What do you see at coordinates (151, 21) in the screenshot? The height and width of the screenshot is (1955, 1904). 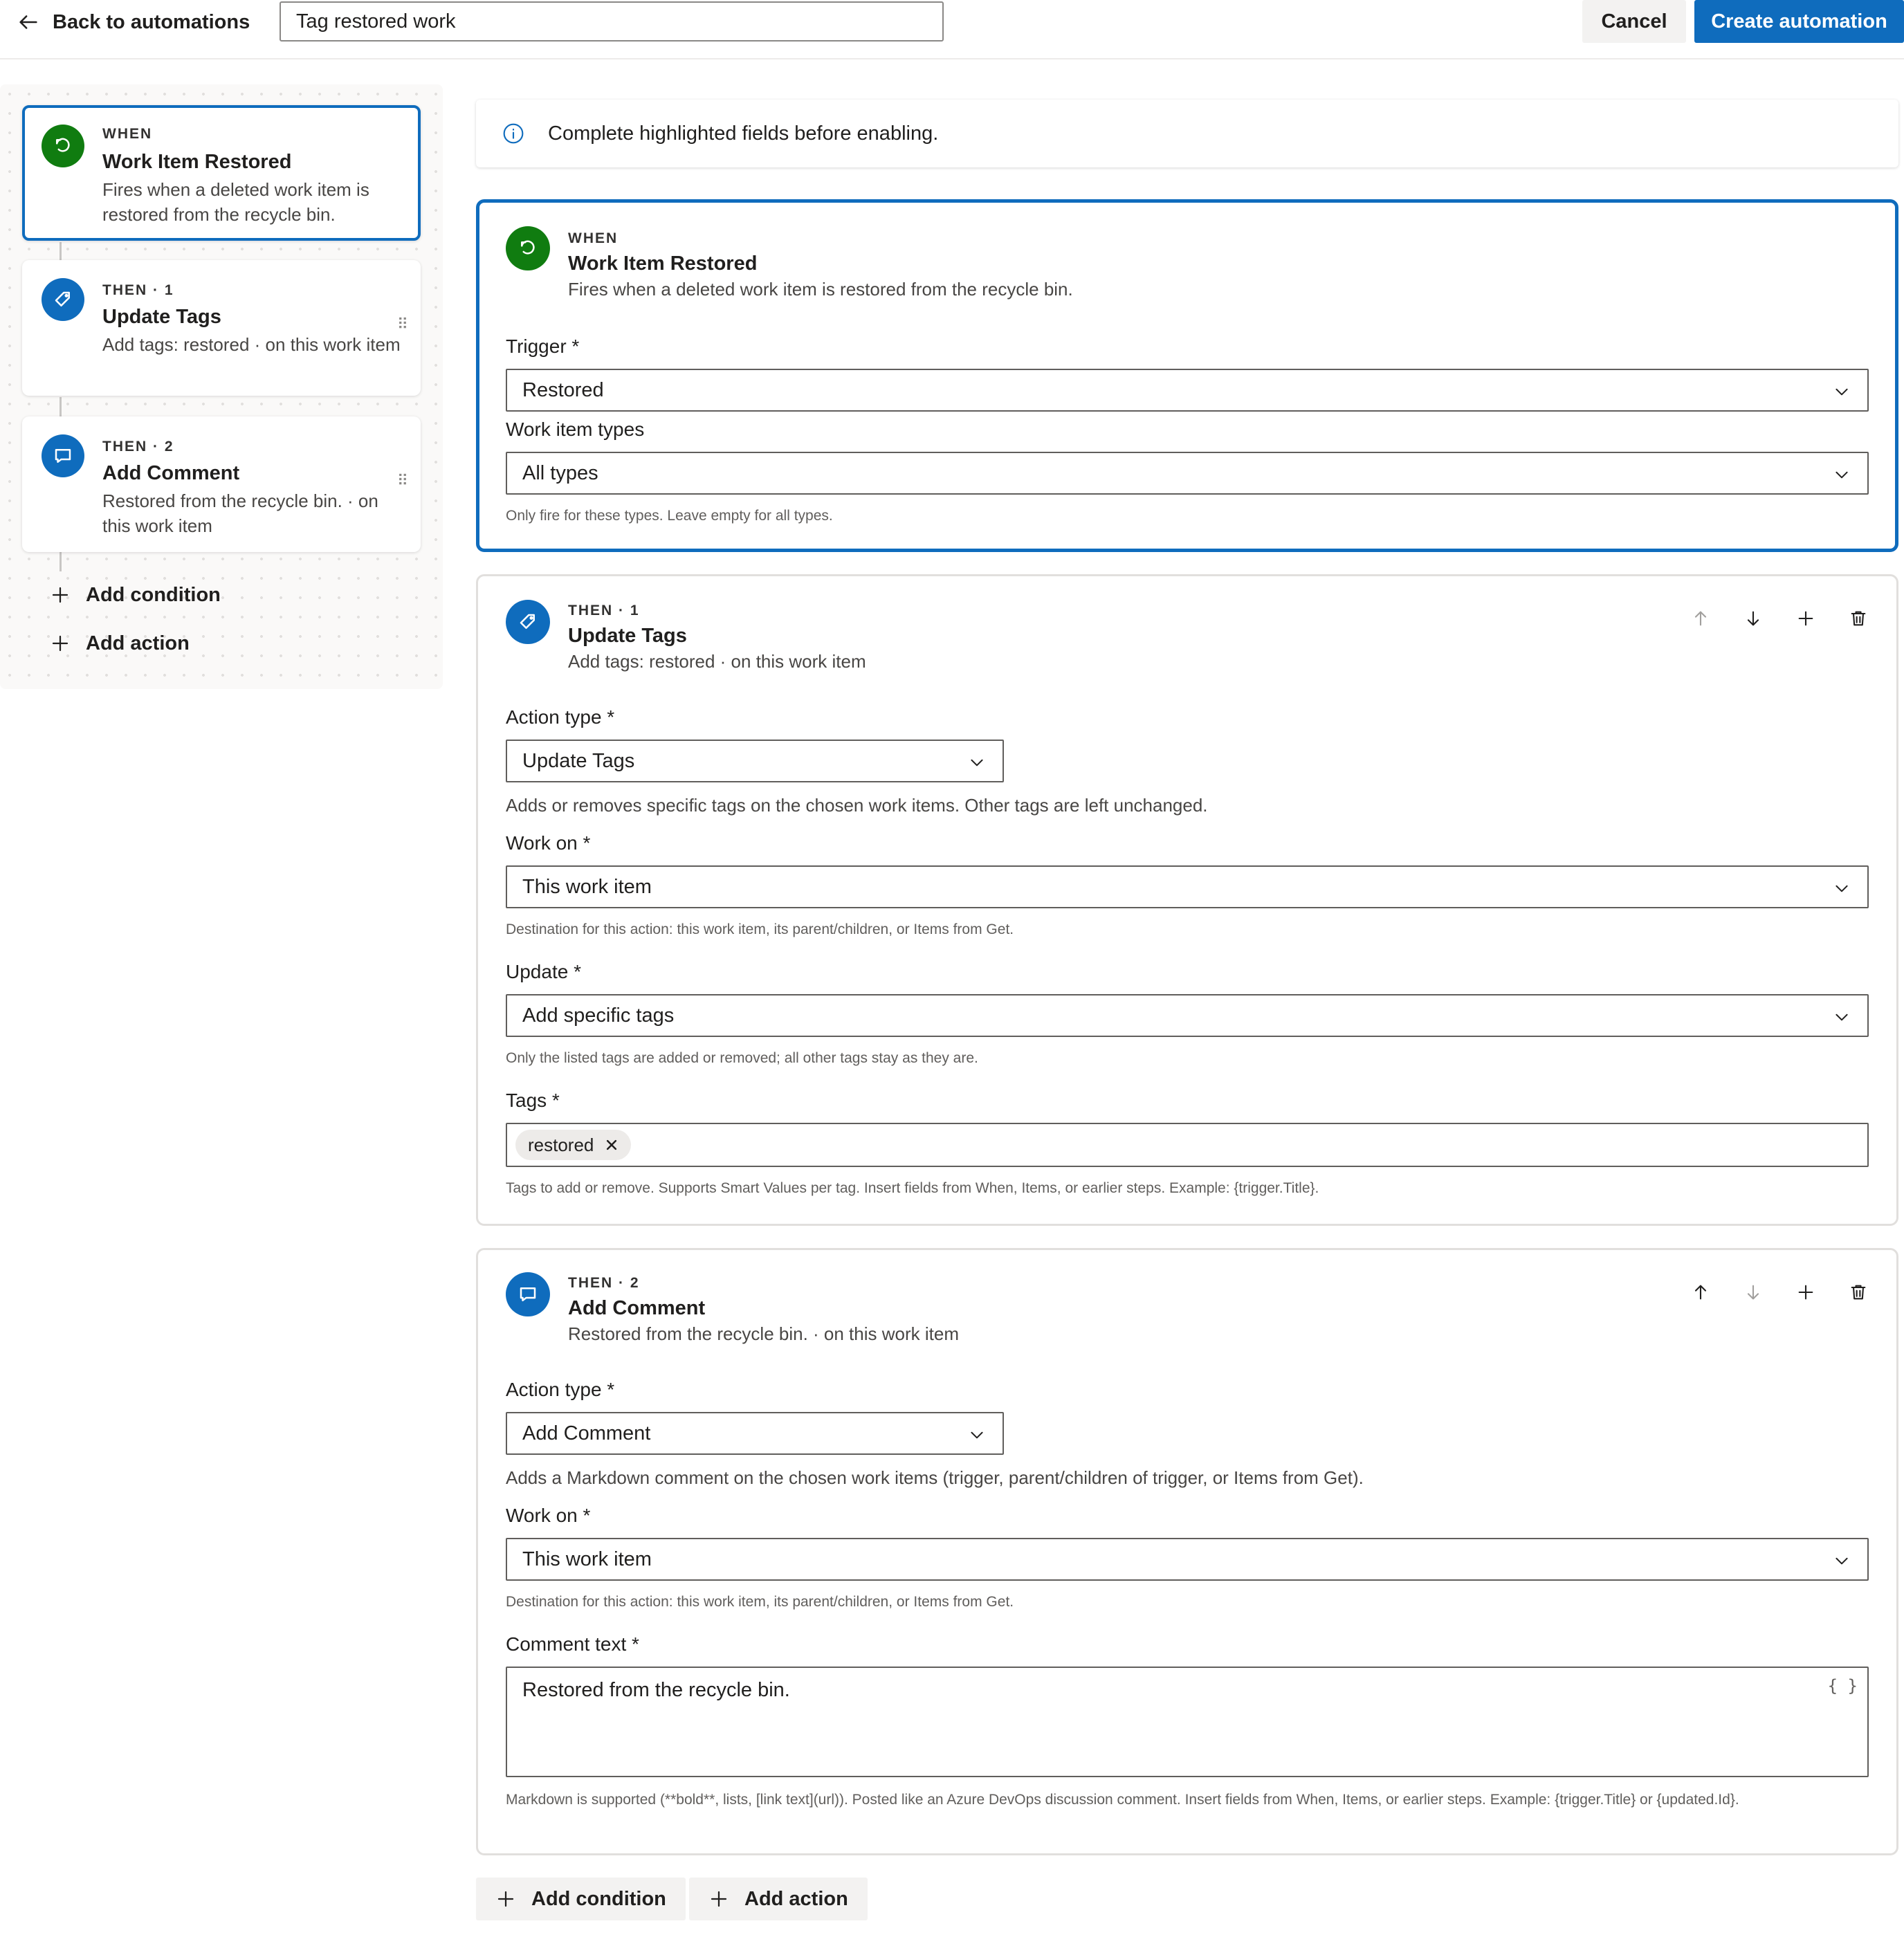 I see `back-label: Back to automations` at bounding box center [151, 21].